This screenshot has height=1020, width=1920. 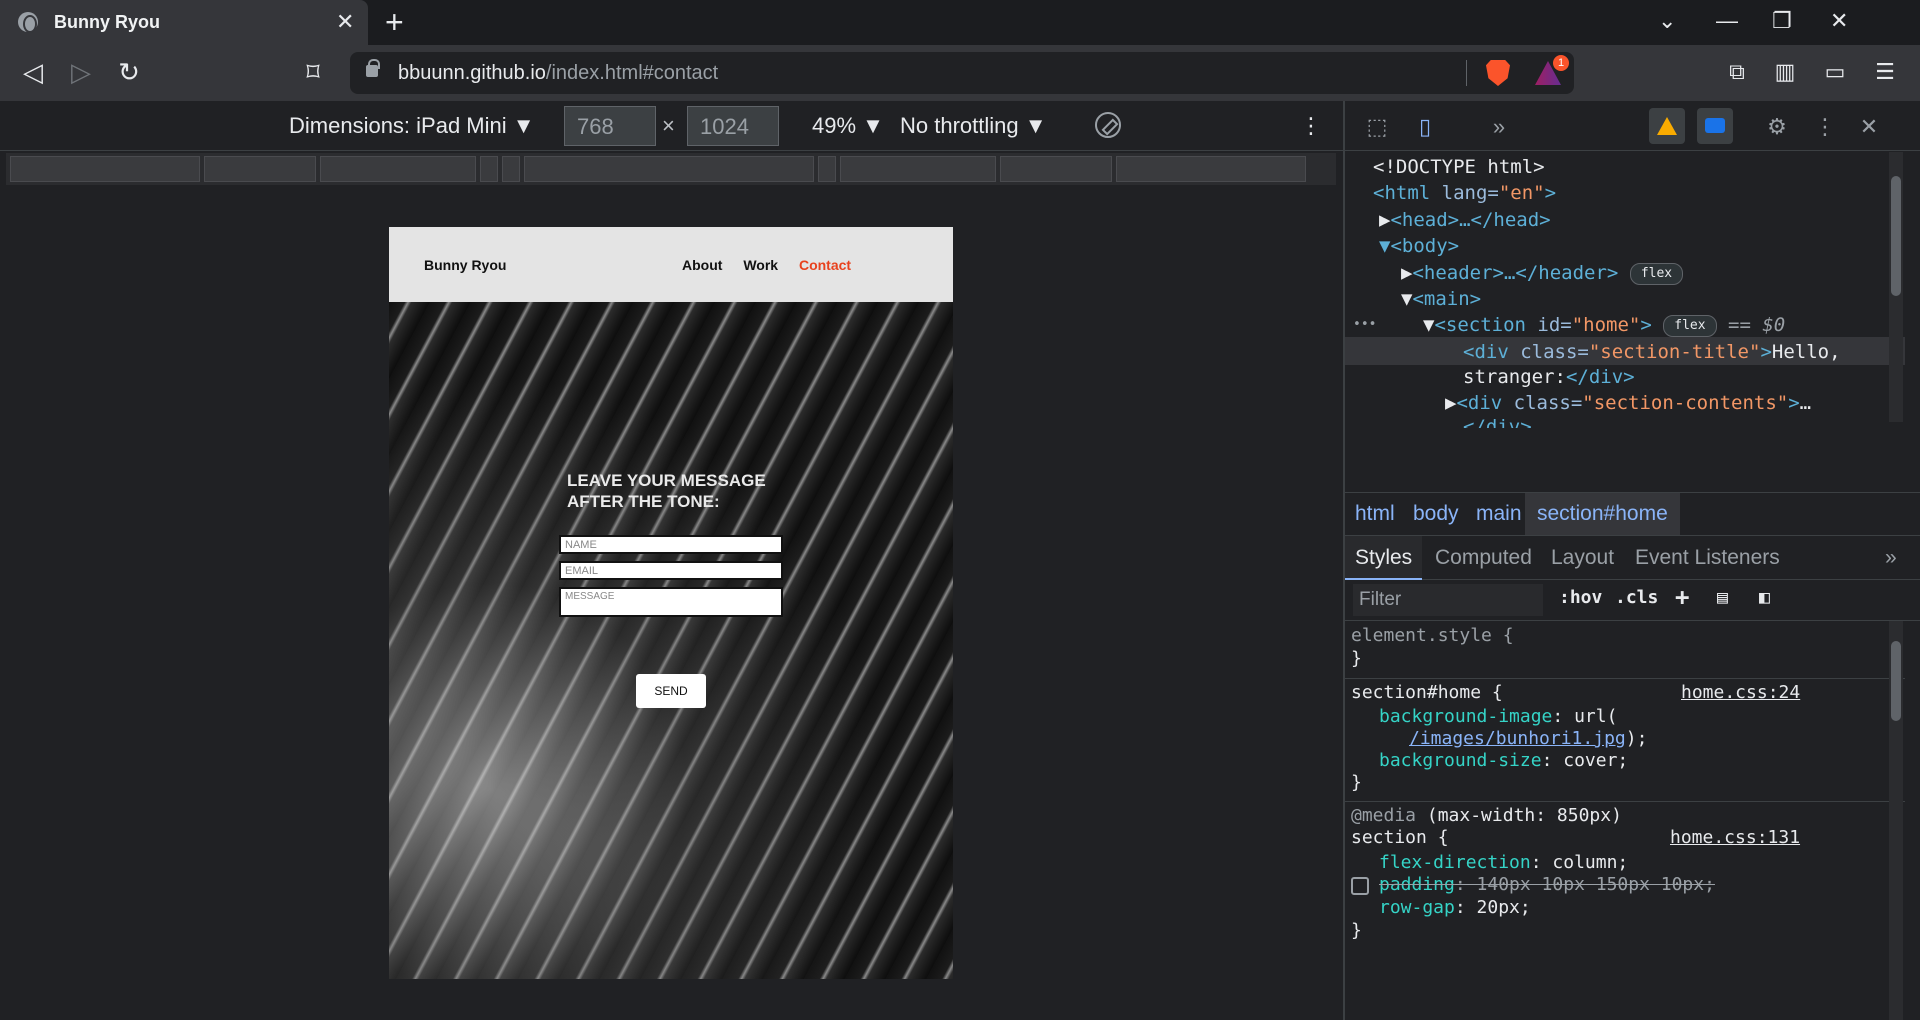 What do you see at coordinates (1465, 220) in the screenshot?
I see `dom-head: ▶<head>…</head>` at bounding box center [1465, 220].